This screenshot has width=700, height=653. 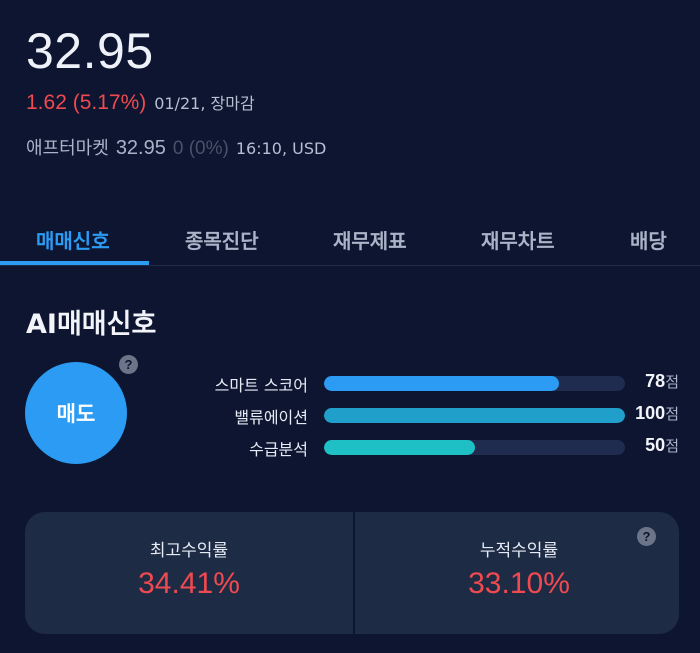 What do you see at coordinates (86, 102) in the screenshot?
I see `price-change: 1.62 (5.17%)` at bounding box center [86, 102].